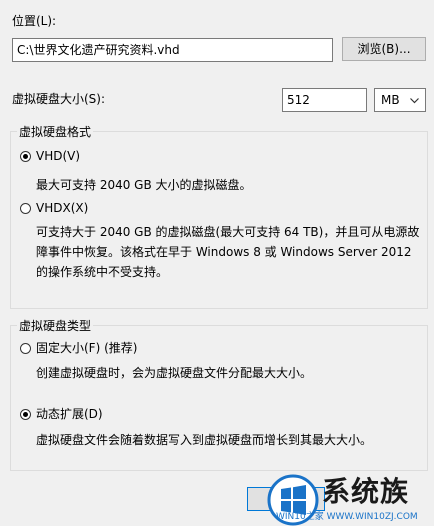 The image size is (434, 526). I want to click on chevron-down-icon, so click(414, 101).